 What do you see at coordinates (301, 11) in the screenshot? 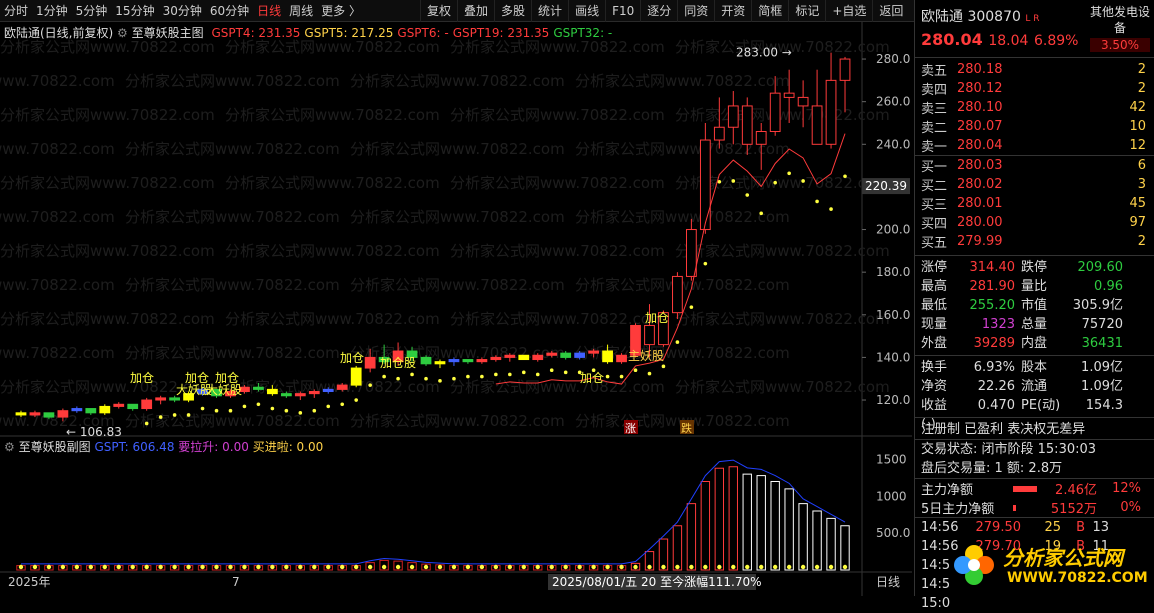
I see `period-tab: 周线` at bounding box center [301, 11].